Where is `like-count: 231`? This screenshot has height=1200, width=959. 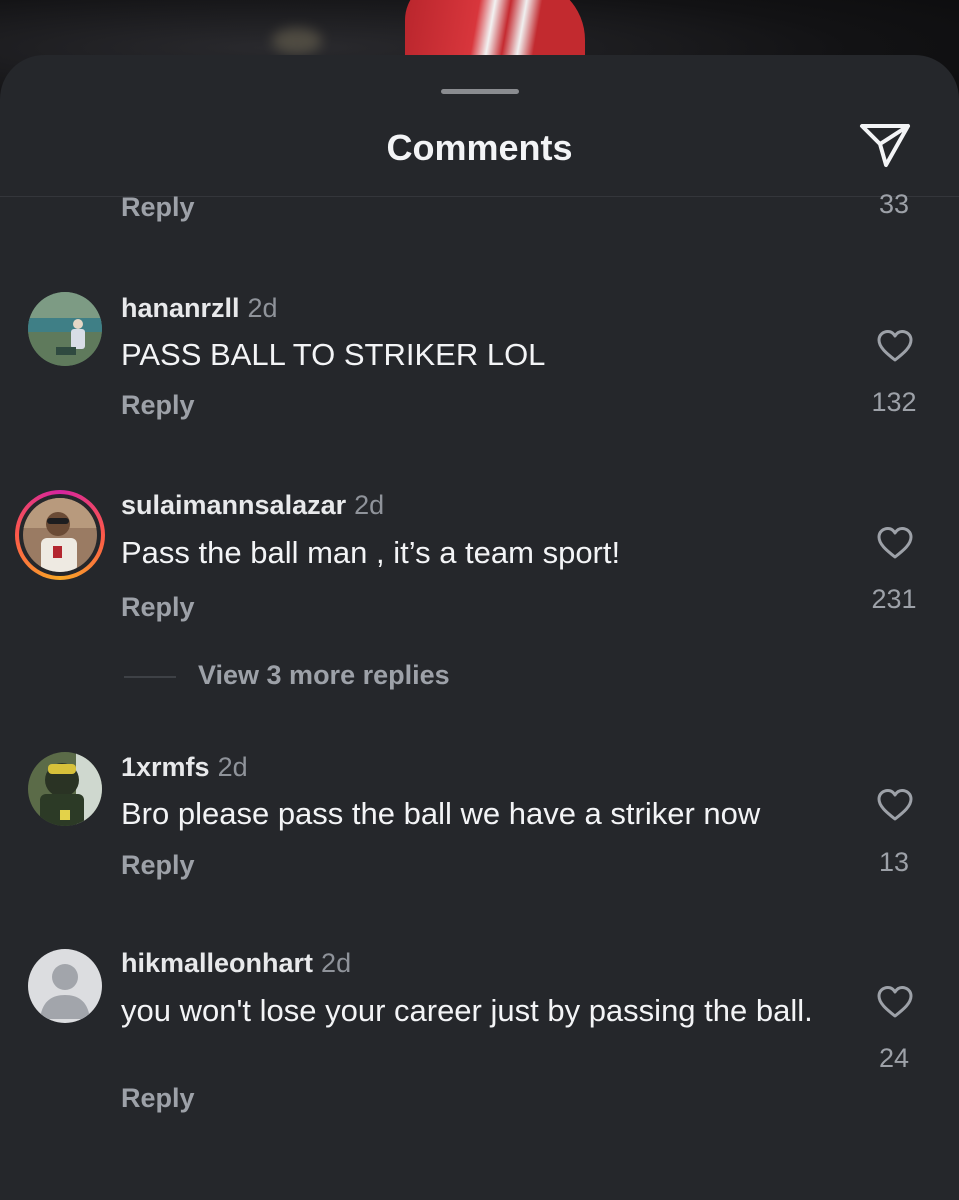
like-count: 231 is located at coordinates (894, 599).